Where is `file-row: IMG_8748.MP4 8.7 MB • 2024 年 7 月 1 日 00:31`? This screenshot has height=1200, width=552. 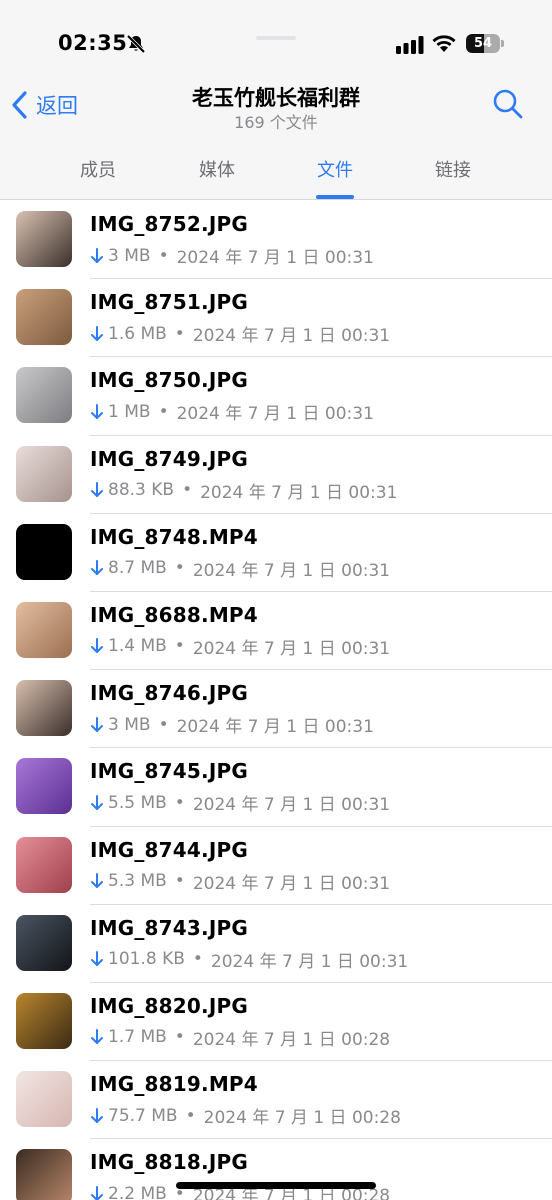 file-row: IMG_8748.MP4 8.7 MB • 2024 年 7 月 1 日 00:31 is located at coordinates (276, 553).